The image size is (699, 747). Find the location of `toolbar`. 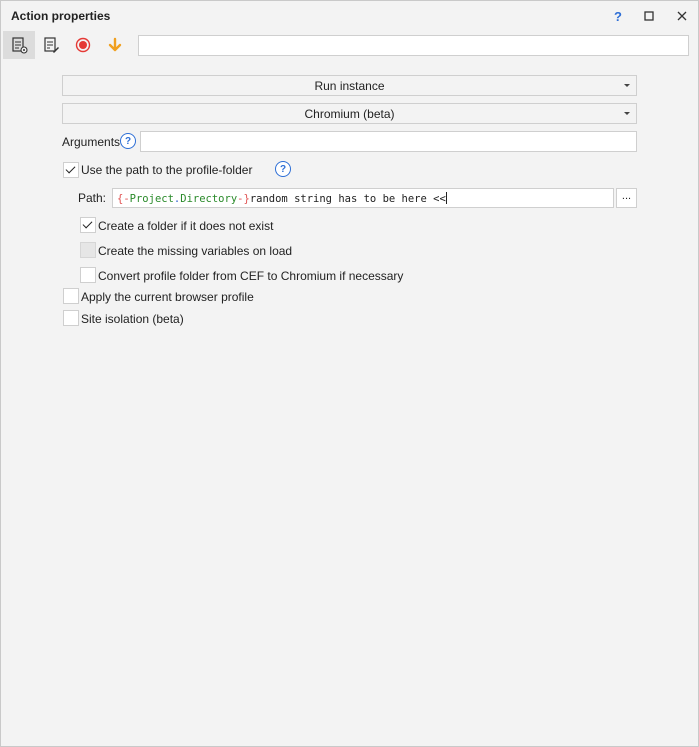

toolbar is located at coordinates (349, 45).